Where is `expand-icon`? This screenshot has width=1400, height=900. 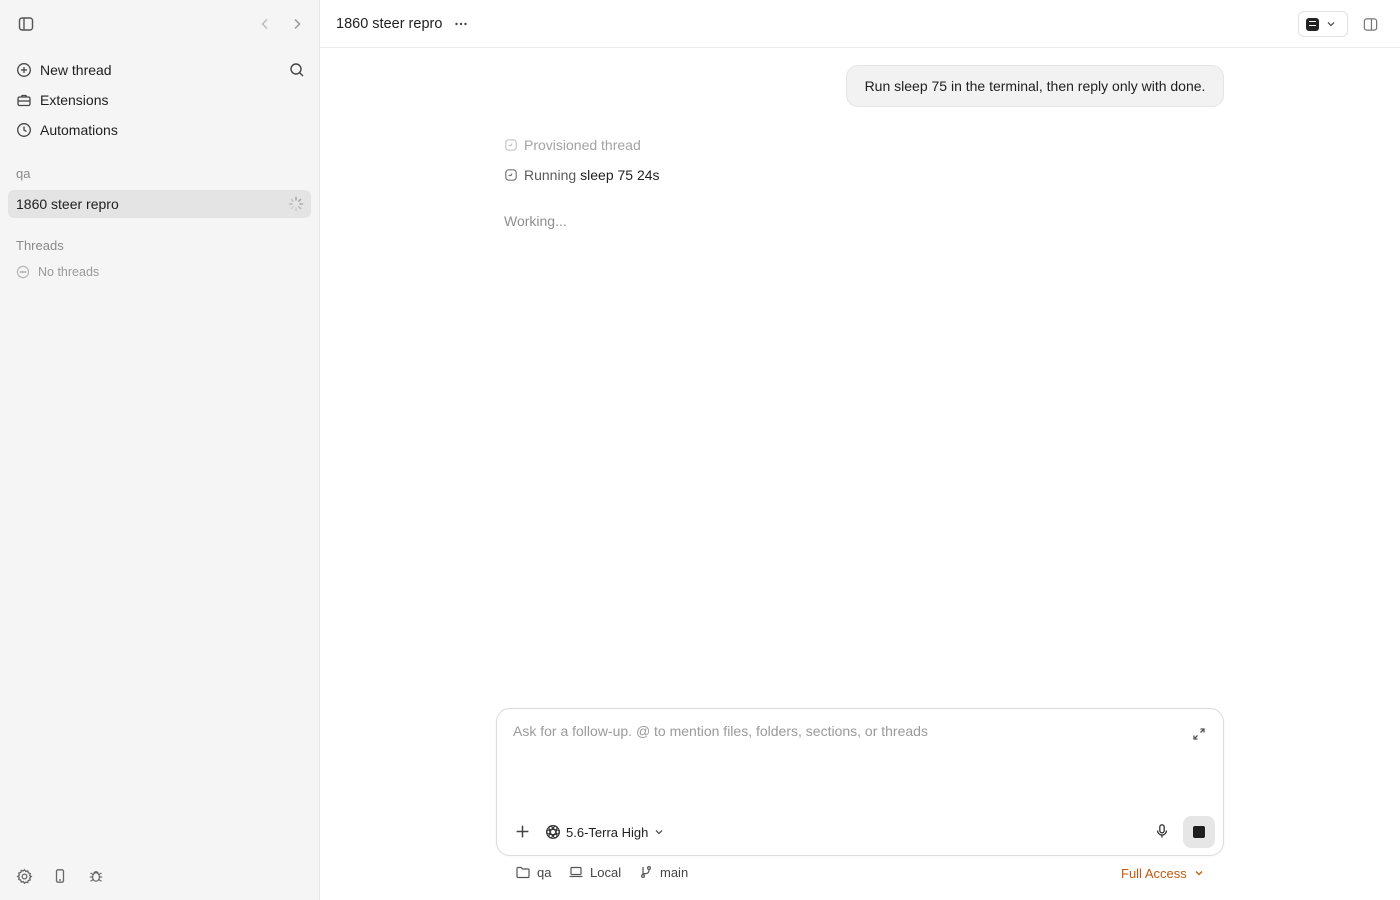
expand-icon is located at coordinates (1199, 734).